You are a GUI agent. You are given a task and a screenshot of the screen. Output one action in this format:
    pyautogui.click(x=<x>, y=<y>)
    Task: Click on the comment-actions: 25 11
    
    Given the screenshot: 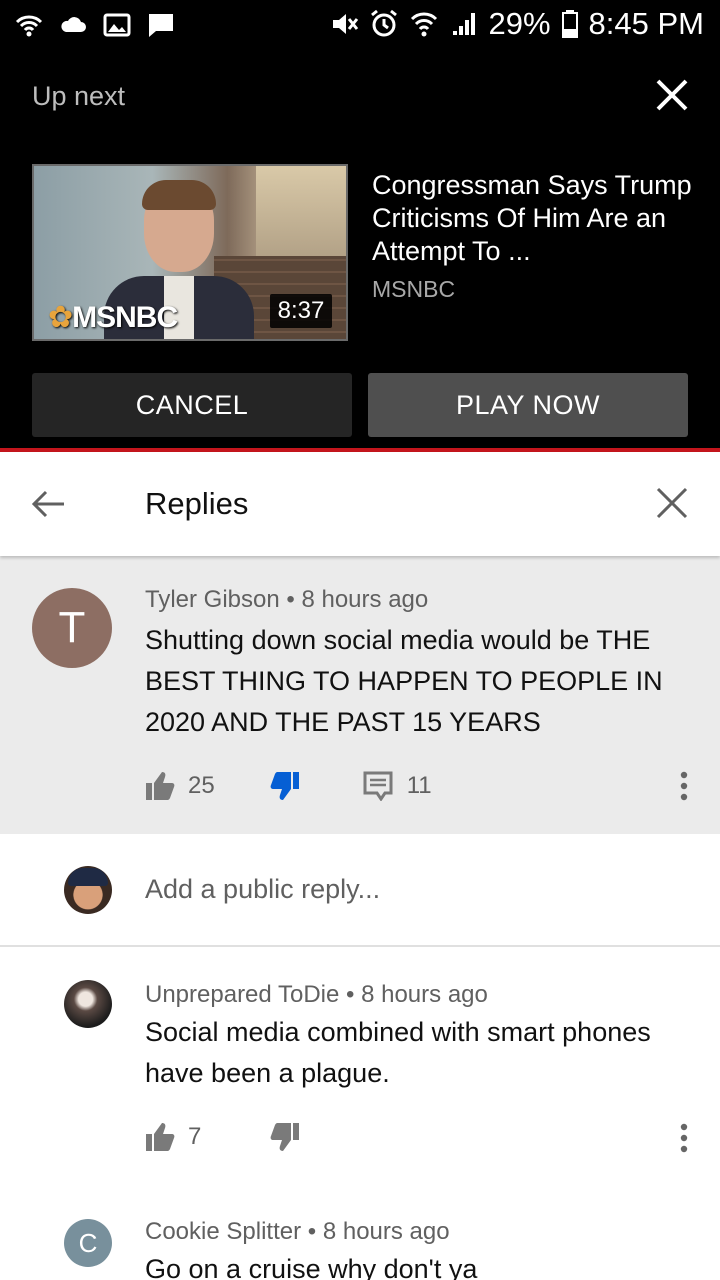 What is the action you would take?
    pyautogui.click(x=288, y=786)
    